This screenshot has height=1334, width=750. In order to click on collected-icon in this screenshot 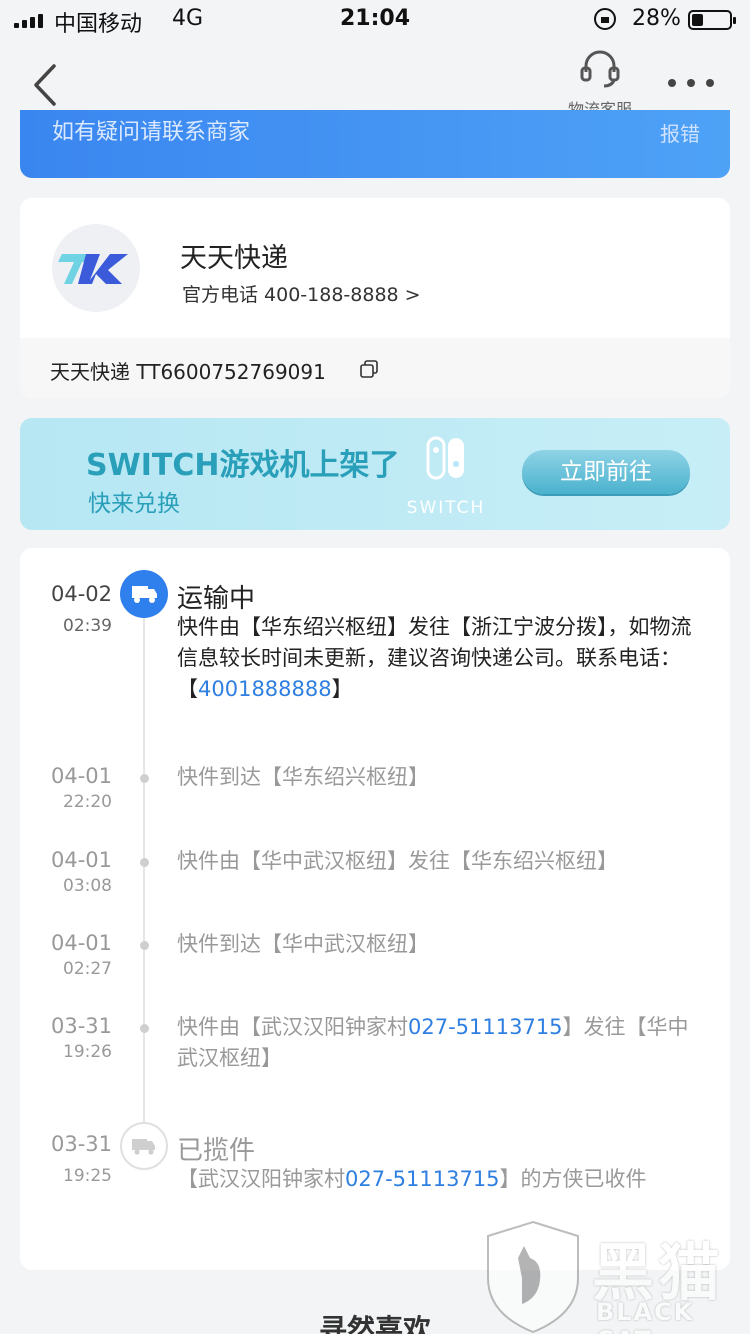, I will do `click(144, 1146)`.